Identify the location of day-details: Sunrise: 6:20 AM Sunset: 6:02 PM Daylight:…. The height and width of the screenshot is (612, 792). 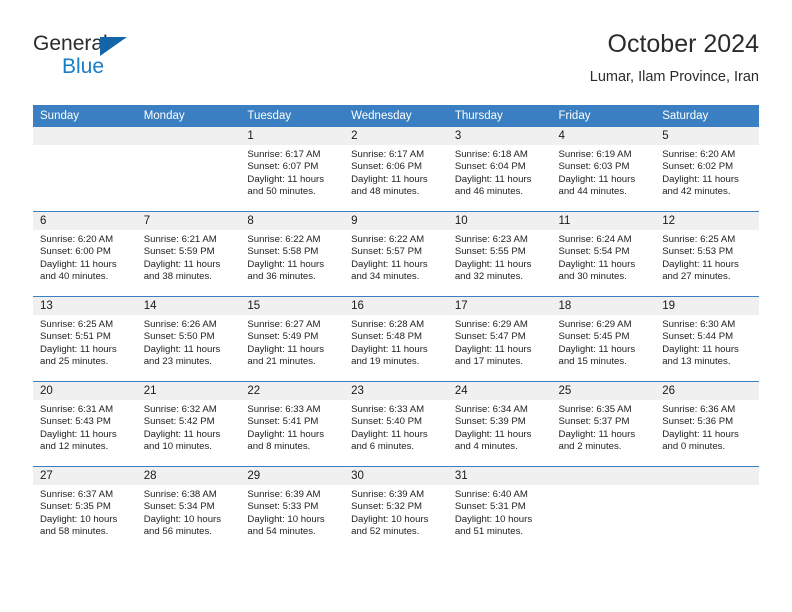
(707, 172).